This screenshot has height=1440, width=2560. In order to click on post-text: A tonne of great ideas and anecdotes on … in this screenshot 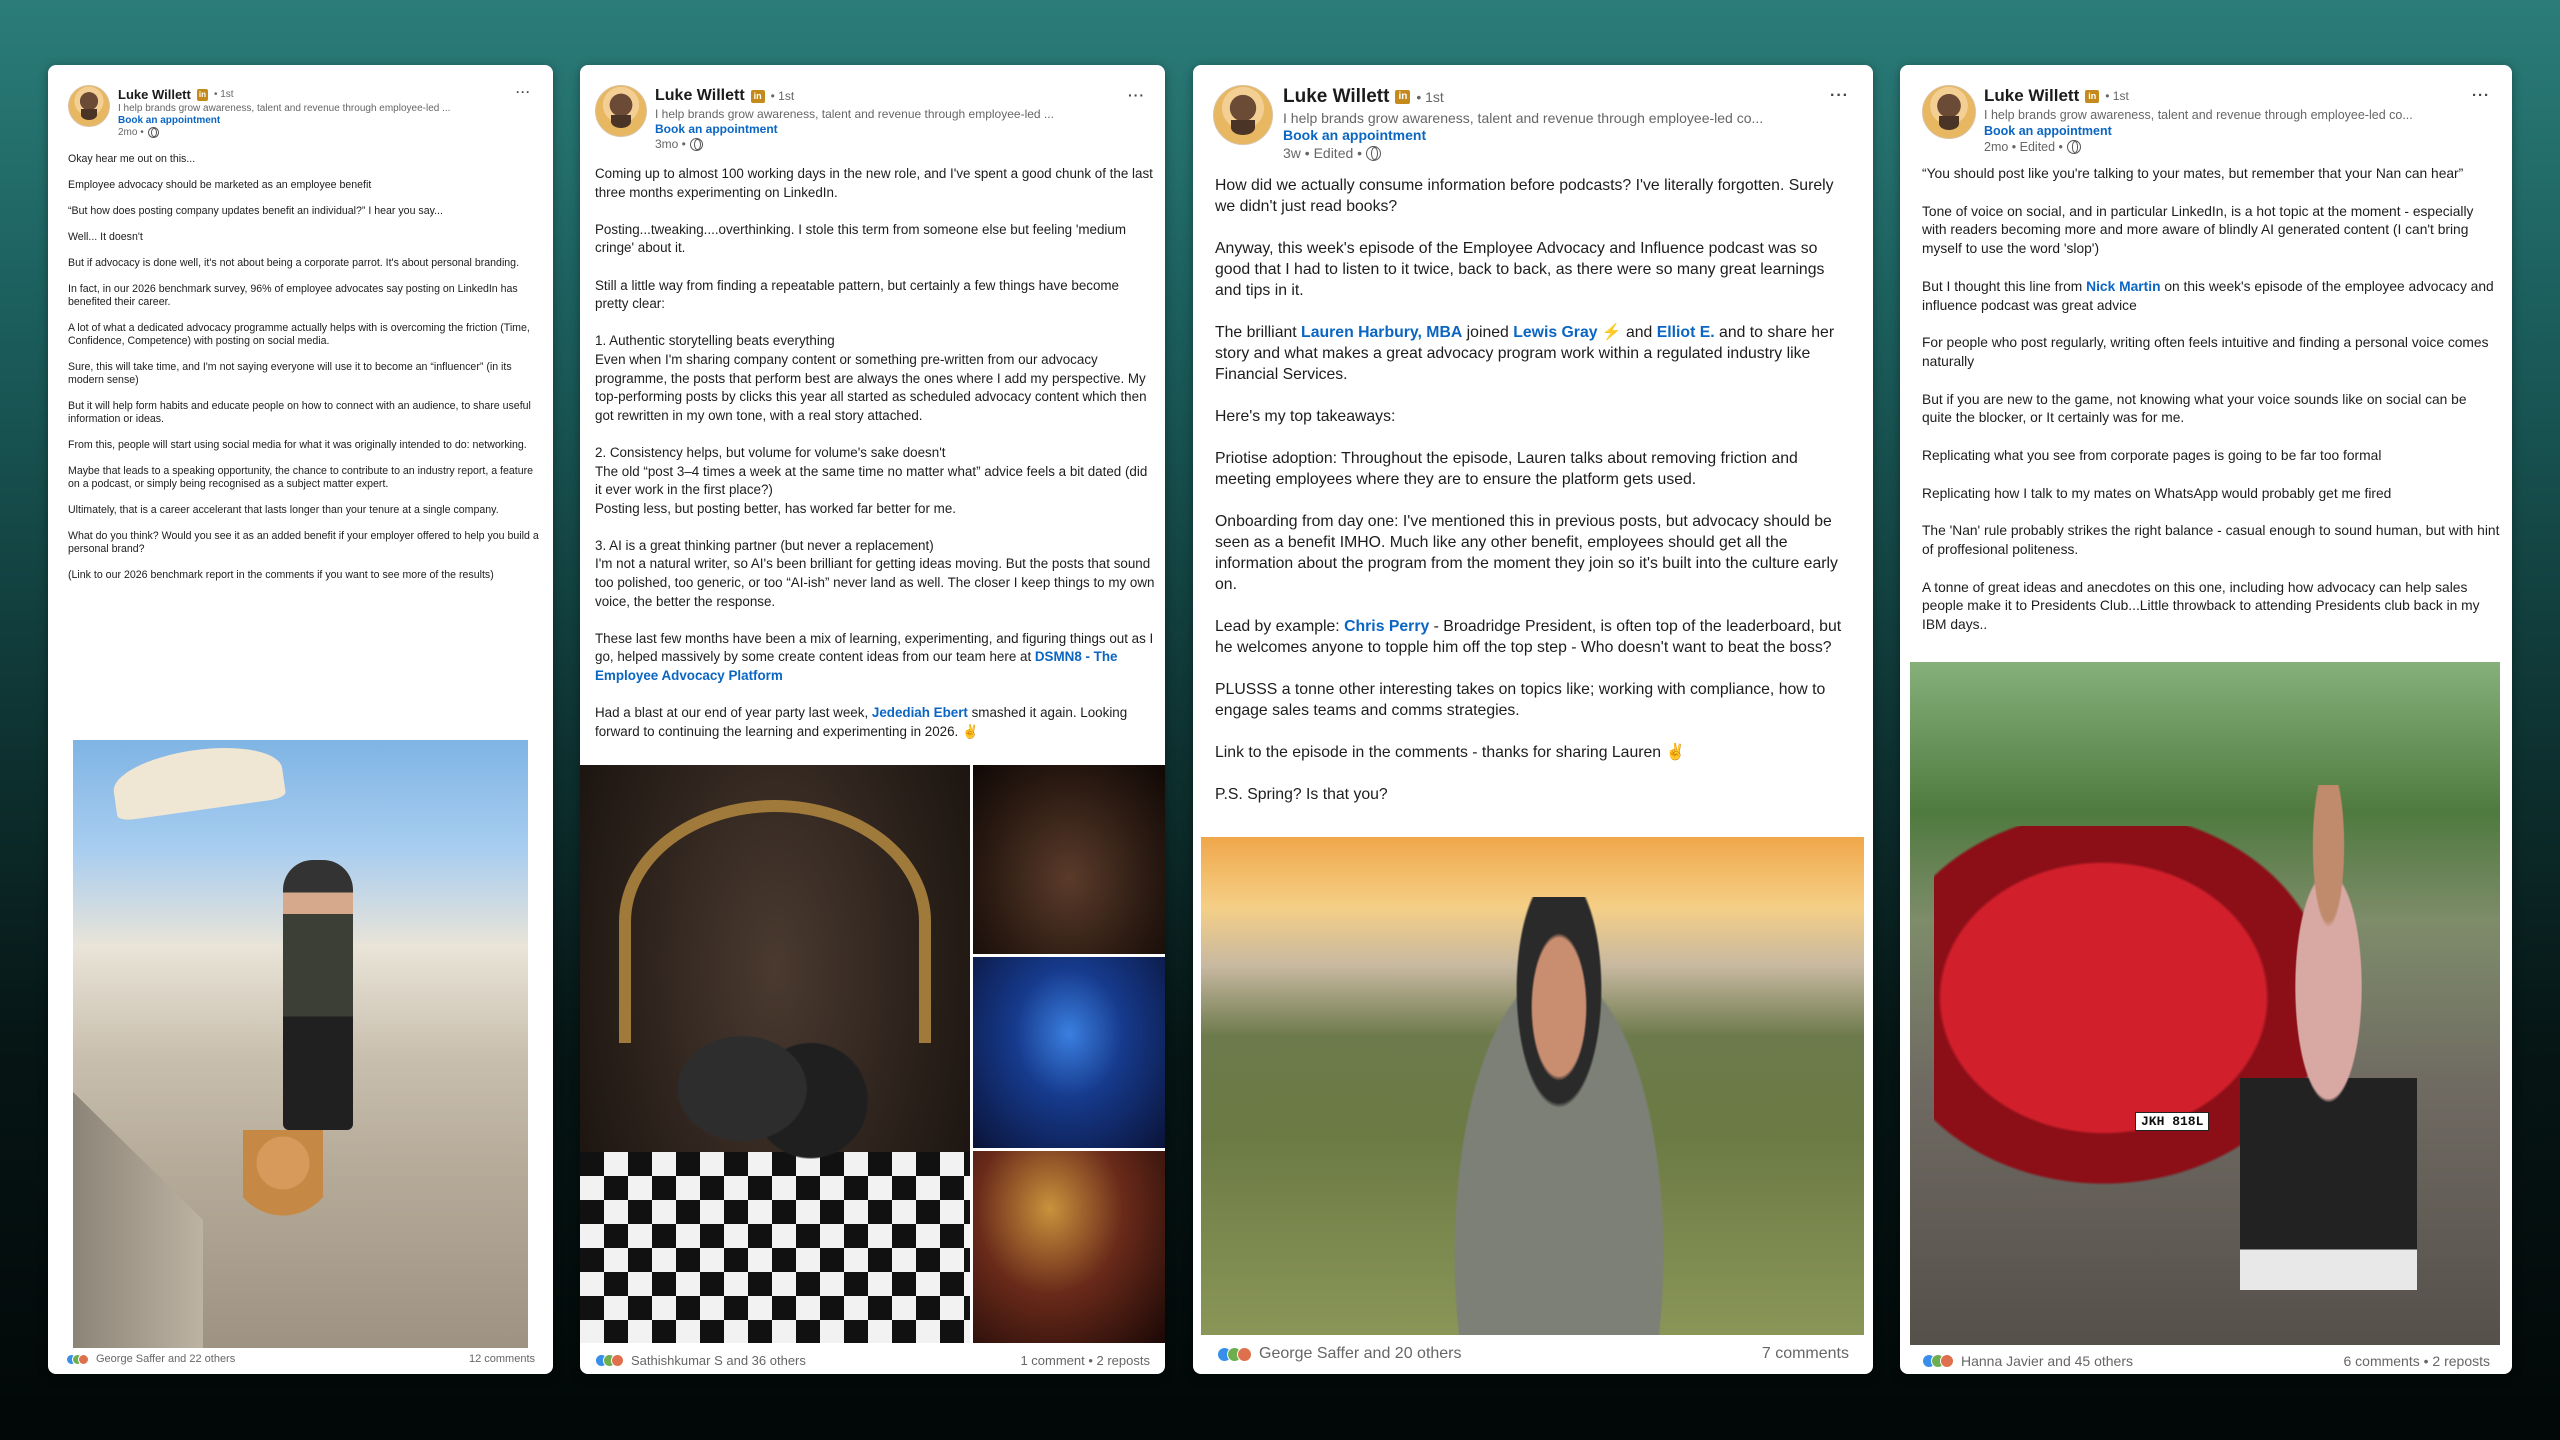, I will do `click(2201, 606)`.